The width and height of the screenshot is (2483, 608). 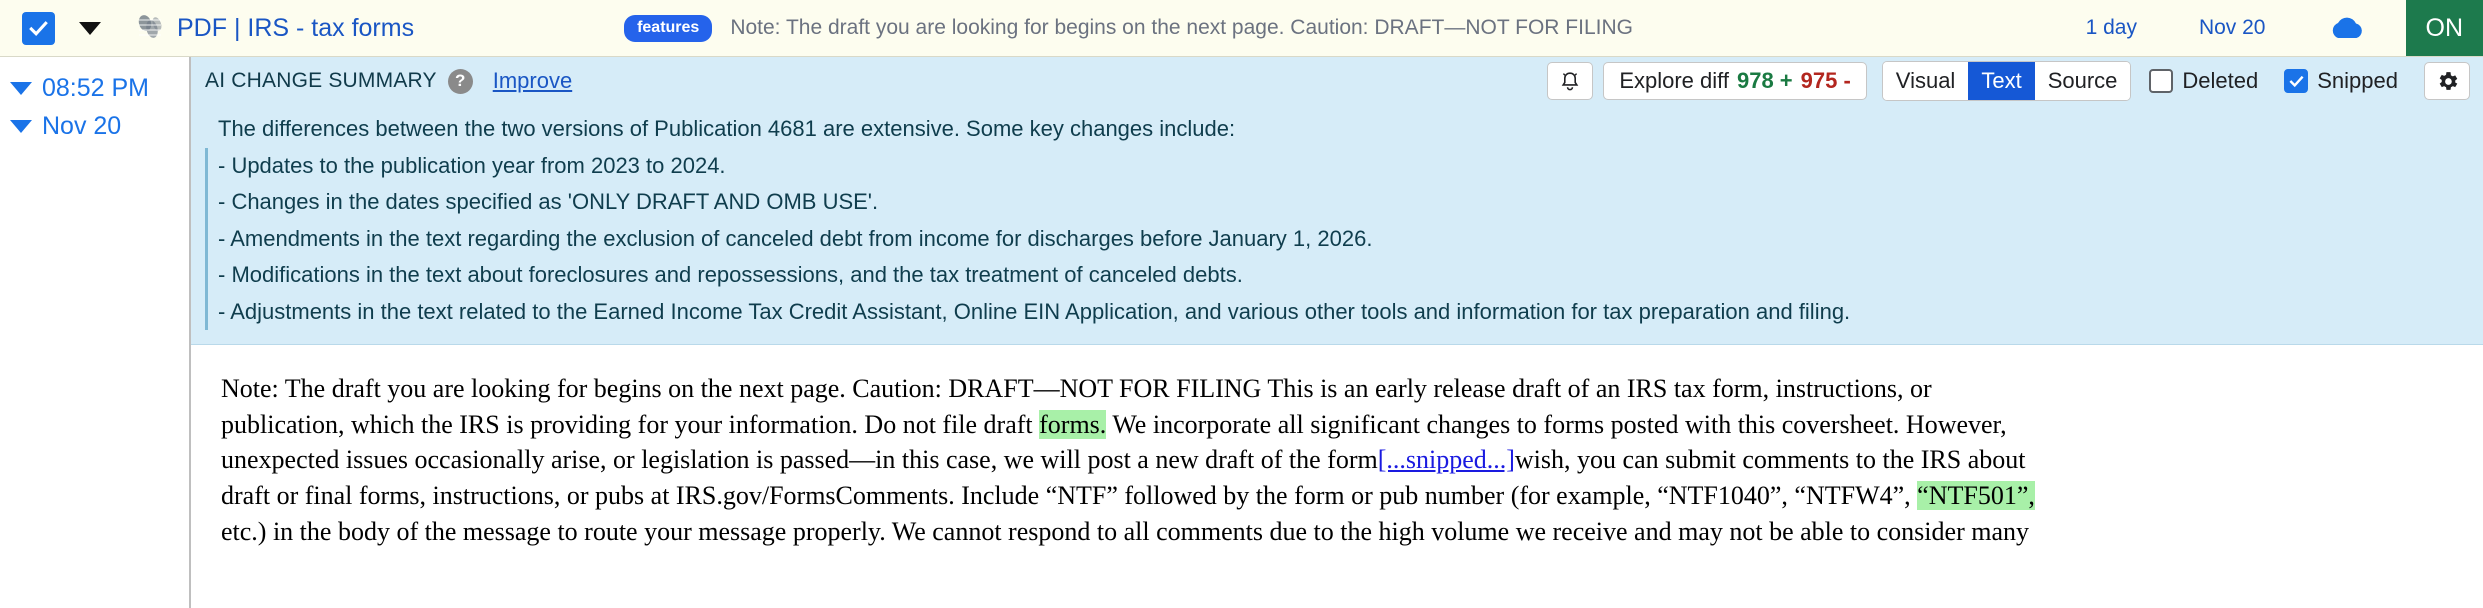 What do you see at coordinates (82, 125) in the screenshot?
I see `sidebar-item-label: Nov 20` at bounding box center [82, 125].